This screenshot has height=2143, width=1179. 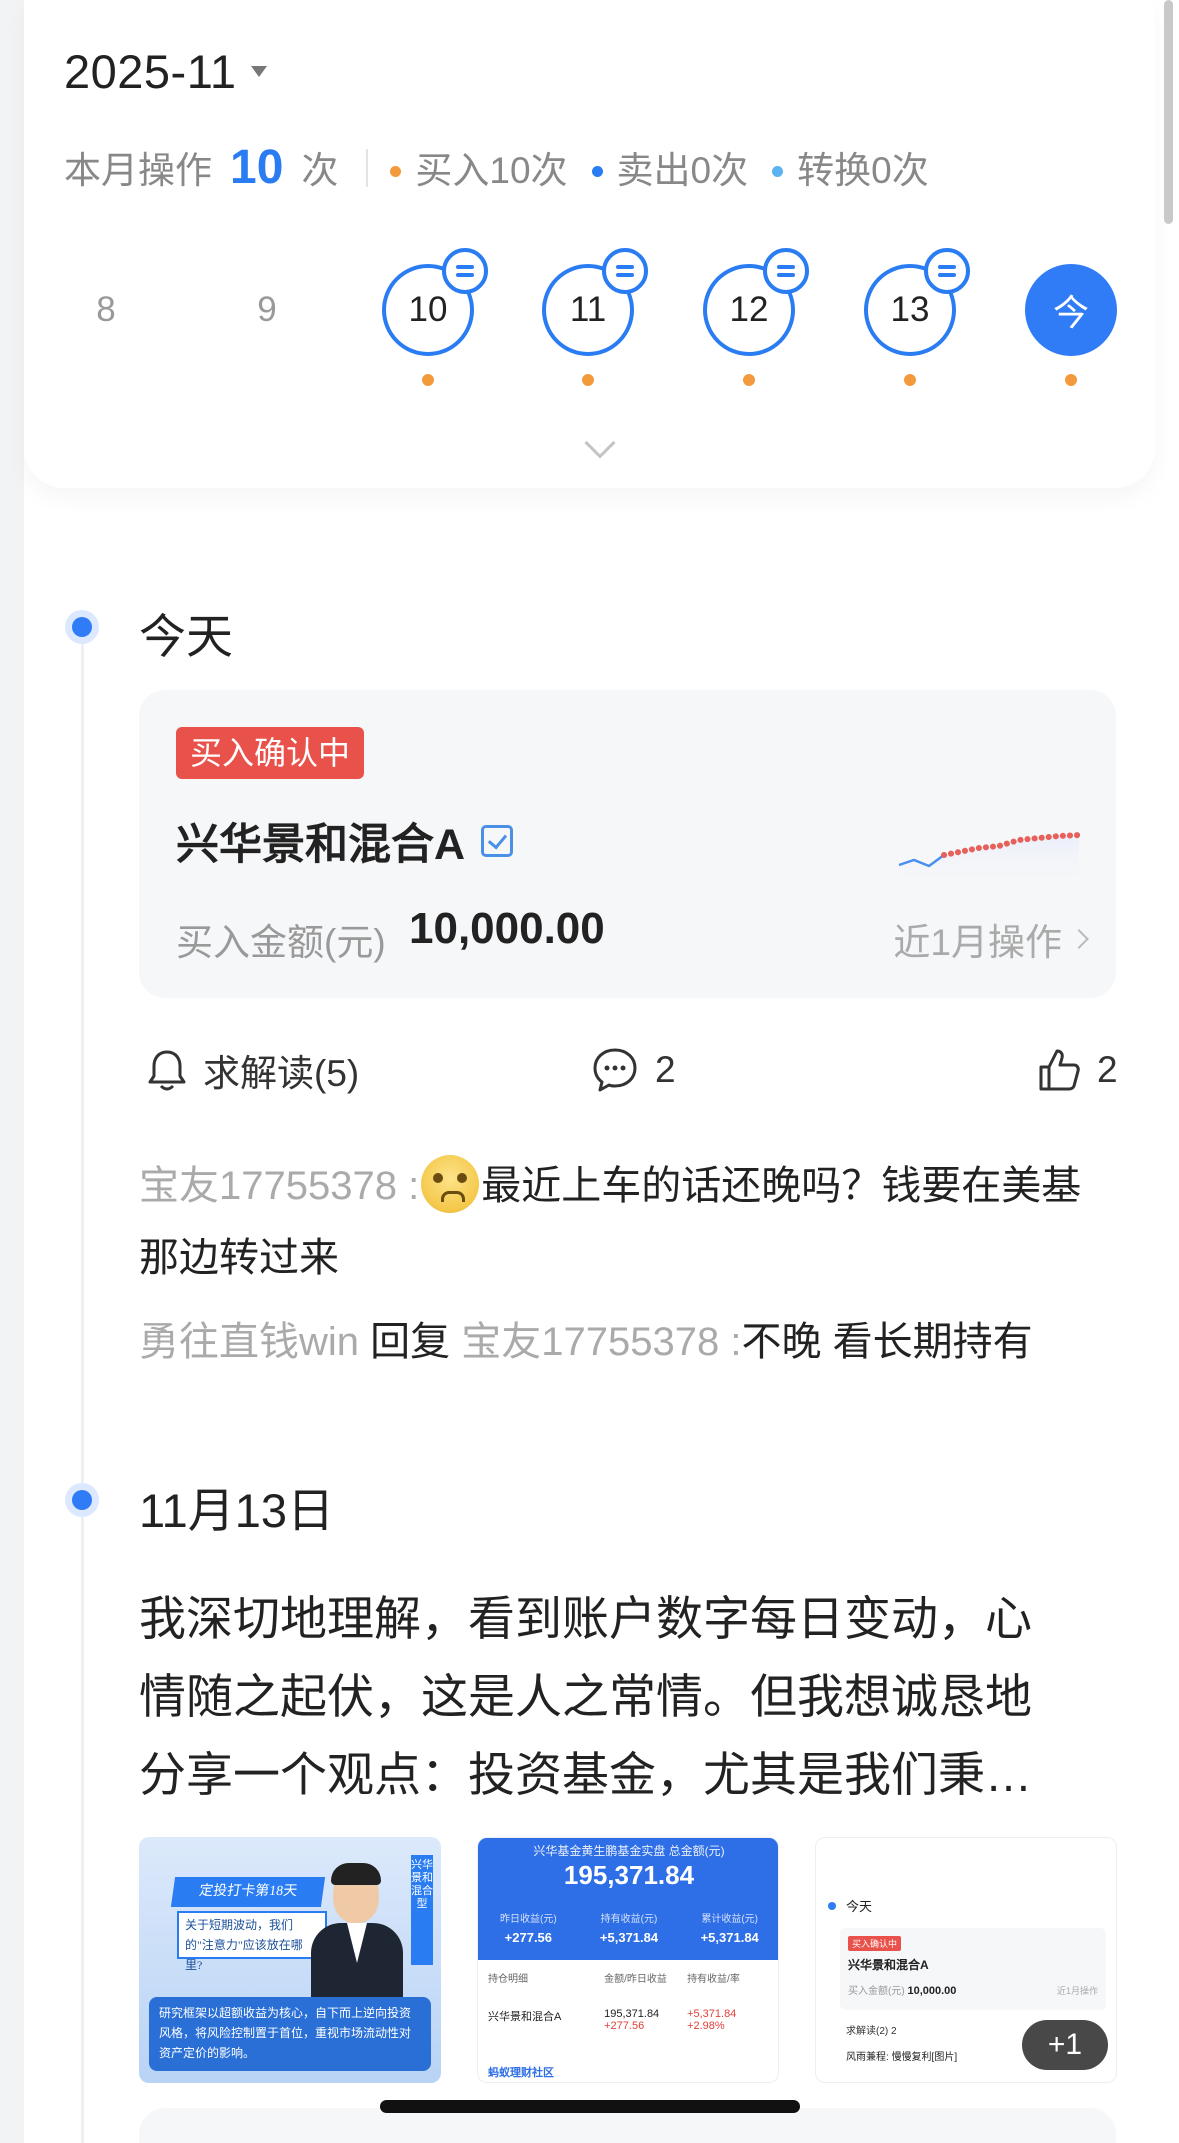 What do you see at coordinates (875, 1943) in the screenshot?
I see `mini-status: 买入确认中` at bounding box center [875, 1943].